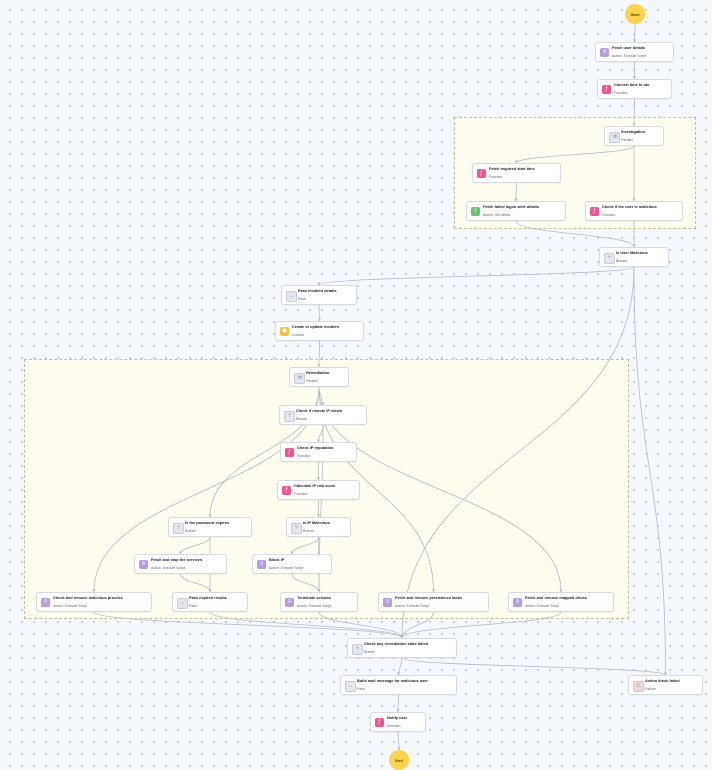 This screenshot has width=712, height=770. Describe the element at coordinates (512, 168) in the screenshot. I see `node-title: Fetch required start time` at that location.